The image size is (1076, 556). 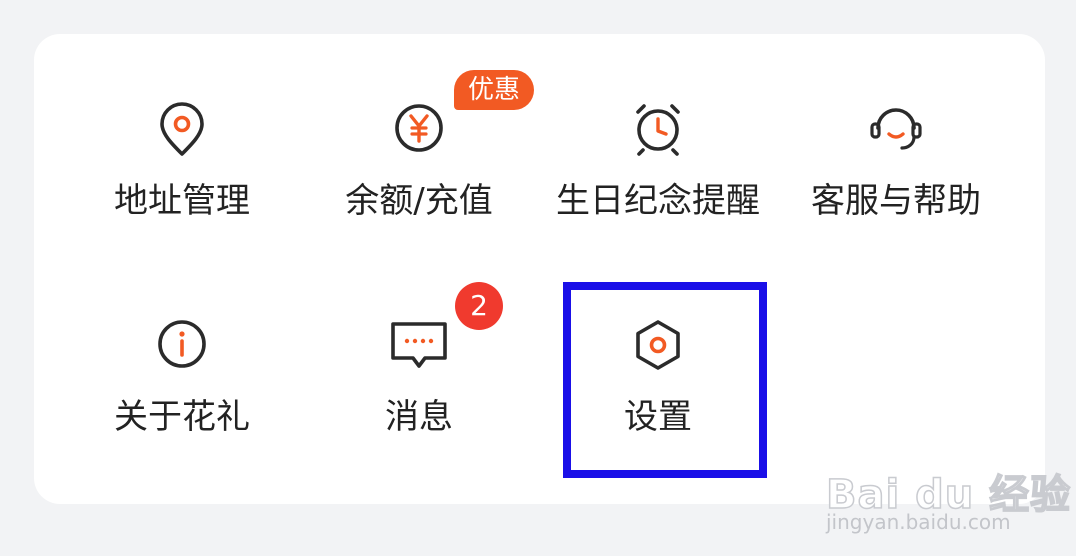 What do you see at coordinates (182, 201) in the screenshot?
I see `menu-item-label: 地址管理` at bounding box center [182, 201].